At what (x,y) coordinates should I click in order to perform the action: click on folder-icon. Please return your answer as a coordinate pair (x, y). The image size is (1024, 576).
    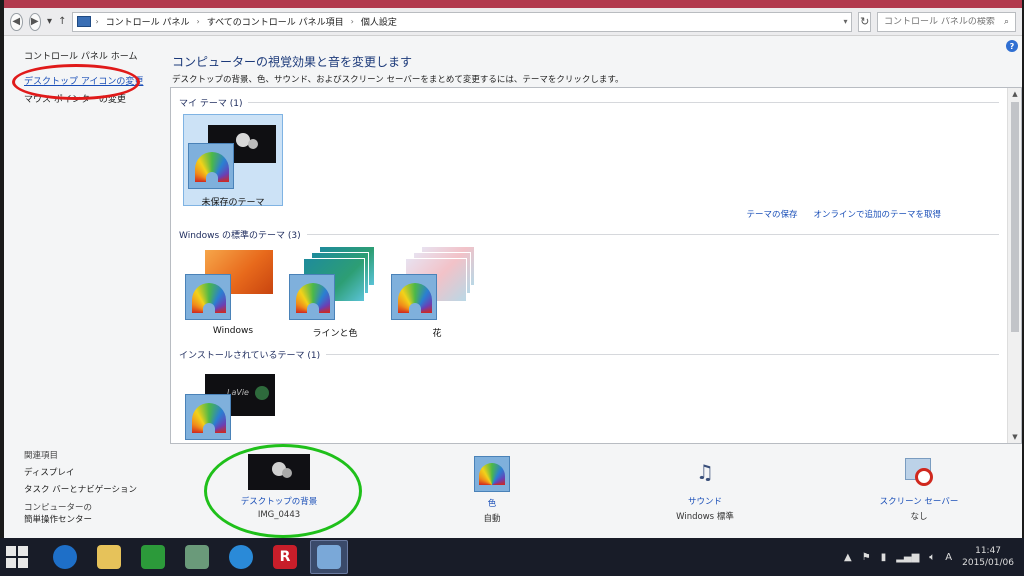
    Looking at the image, I should click on (109, 557).